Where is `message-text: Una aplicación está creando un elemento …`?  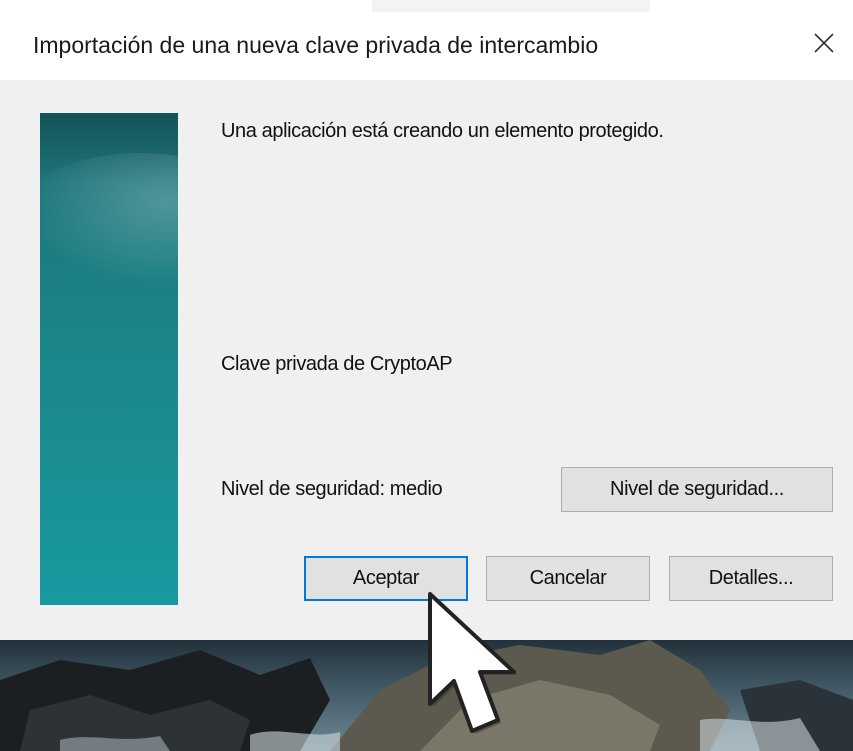 message-text: Una aplicación está creando un elemento … is located at coordinates (442, 131).